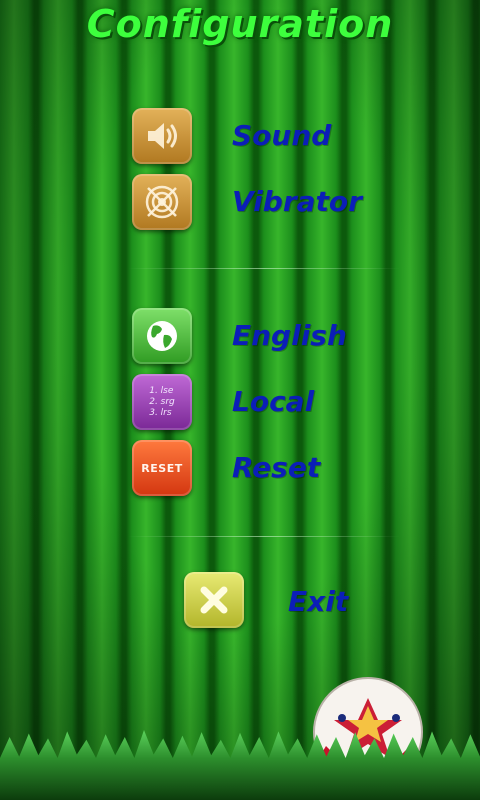  I want to click on local-label: Local, so click(273, 401).